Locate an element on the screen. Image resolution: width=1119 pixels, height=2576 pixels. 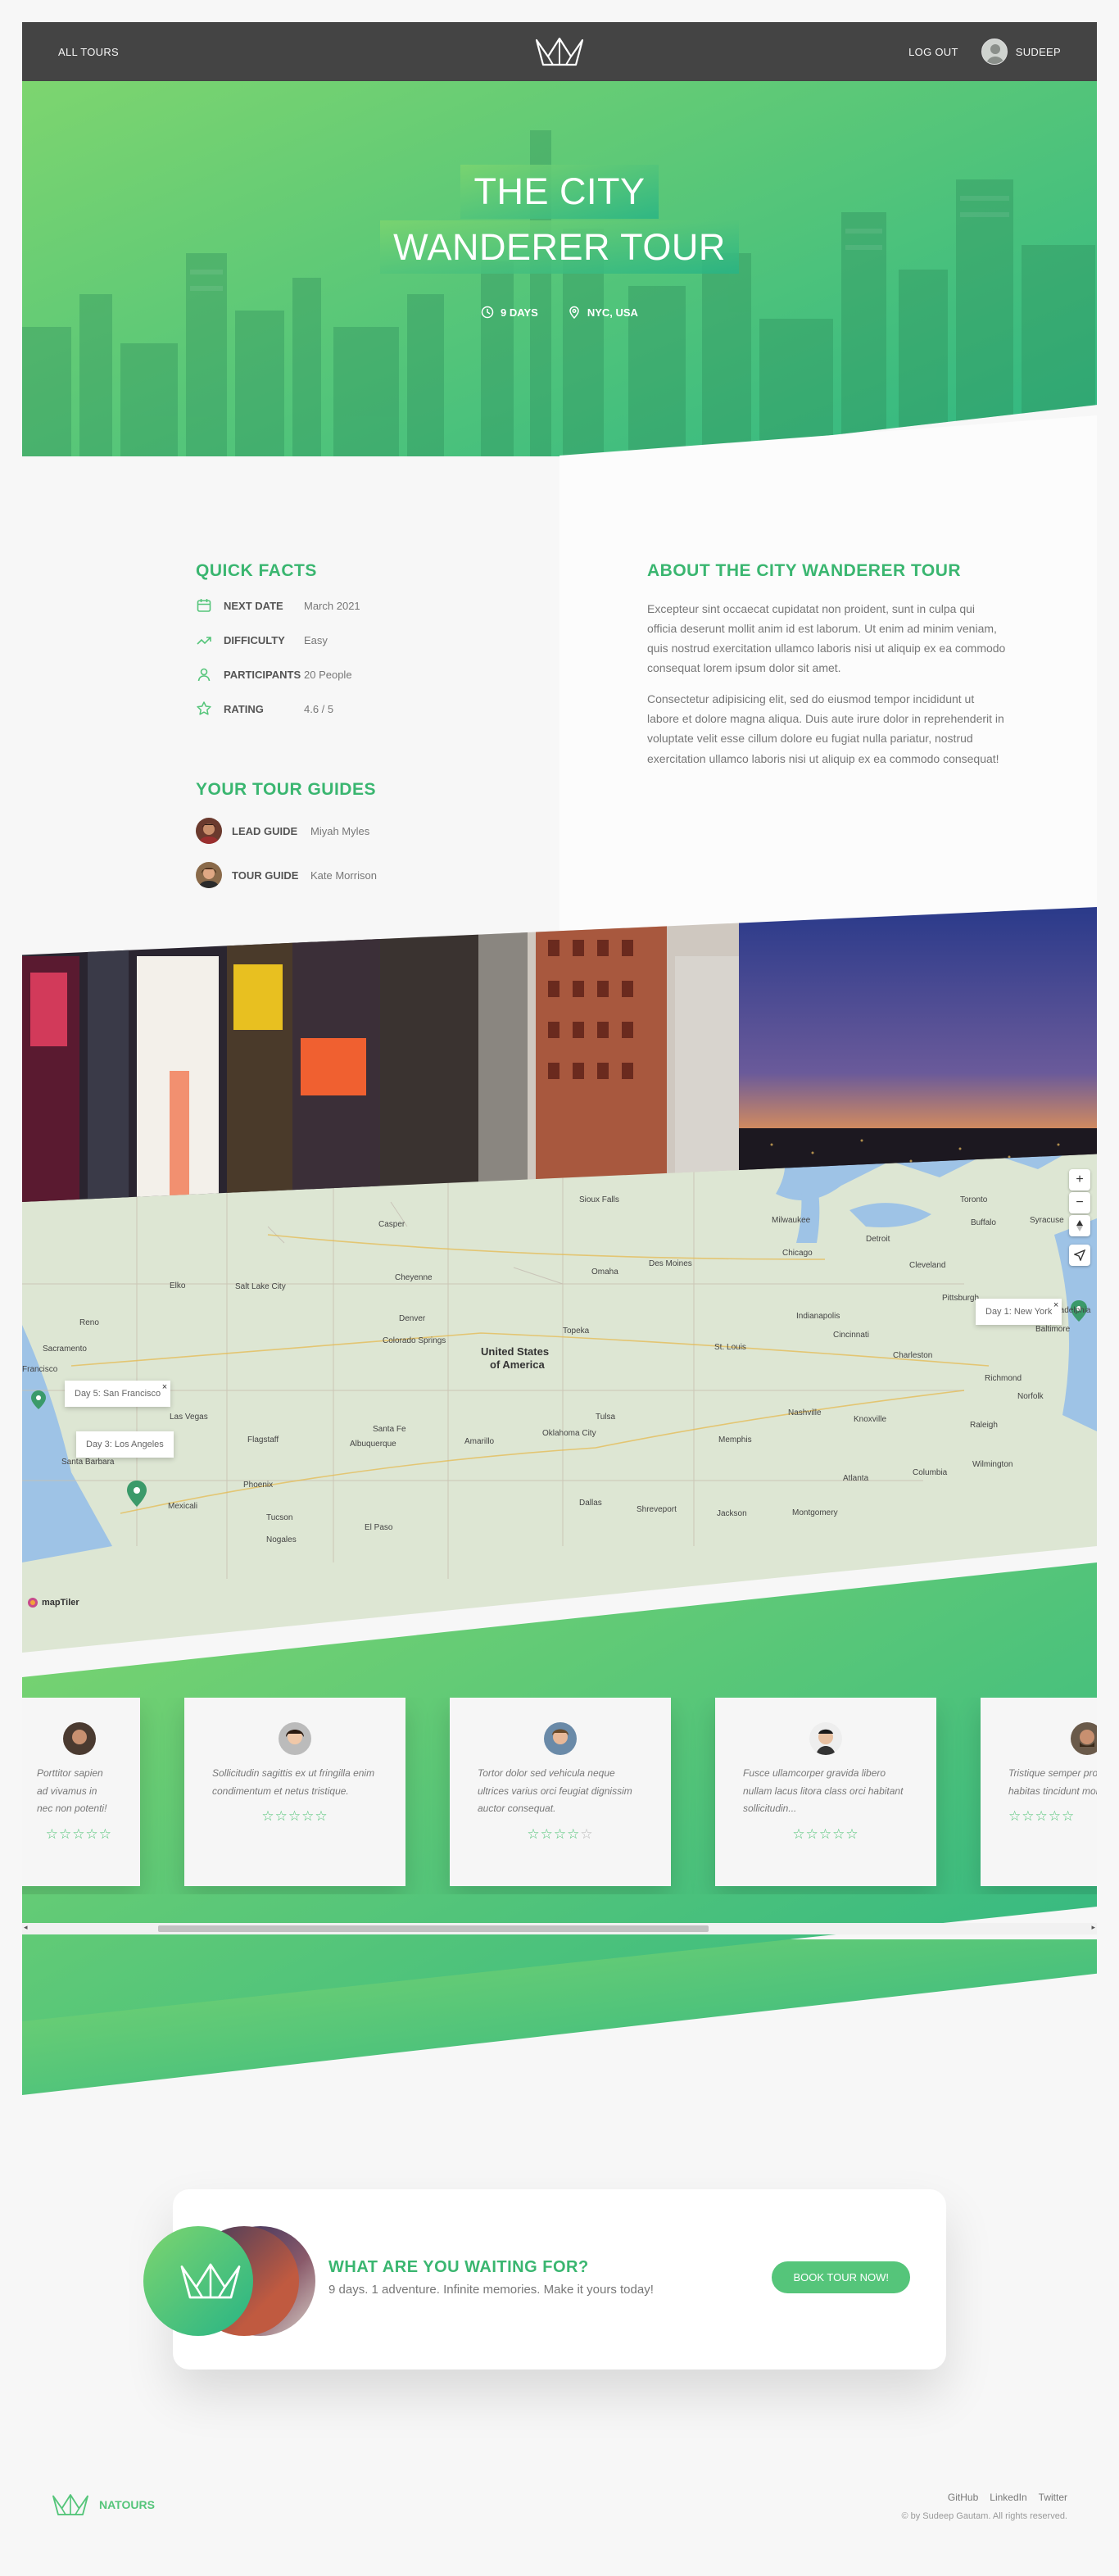
svg-text: Sacramento is located at coordinates (65, 1349).